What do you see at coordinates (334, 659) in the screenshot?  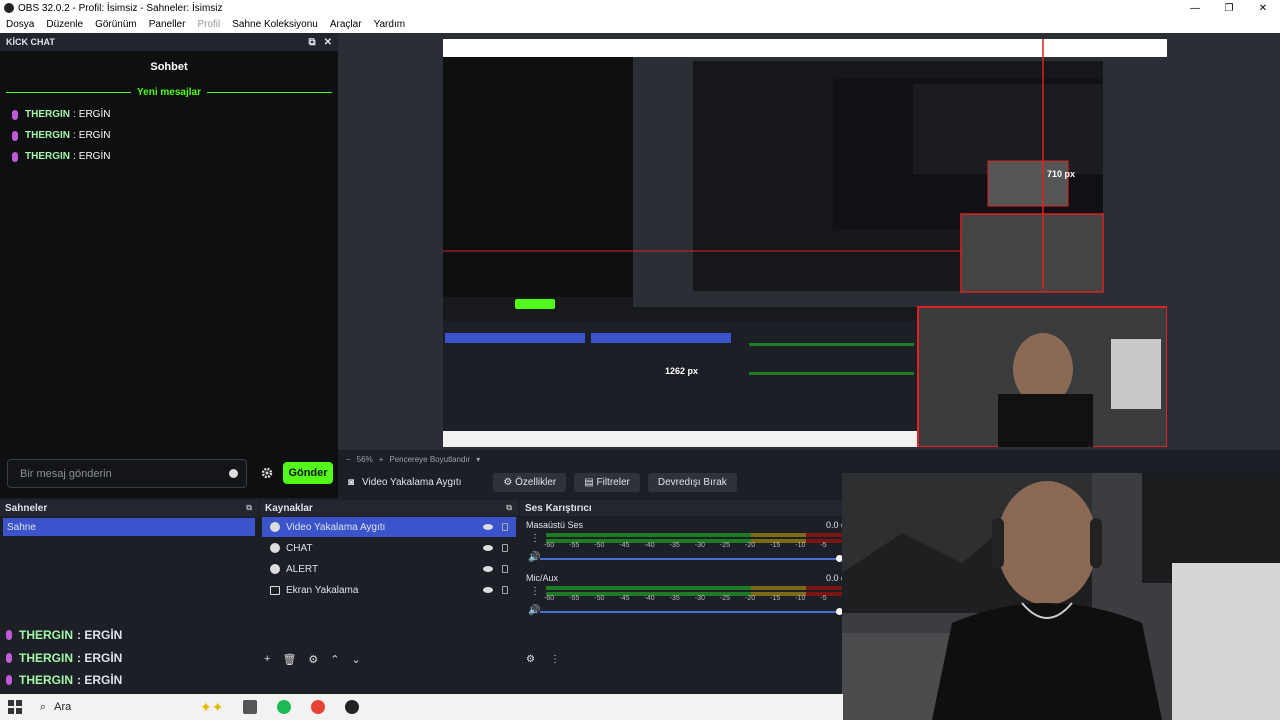 I see `move-up-icon: ⌃` at bounding box center [334, 659].